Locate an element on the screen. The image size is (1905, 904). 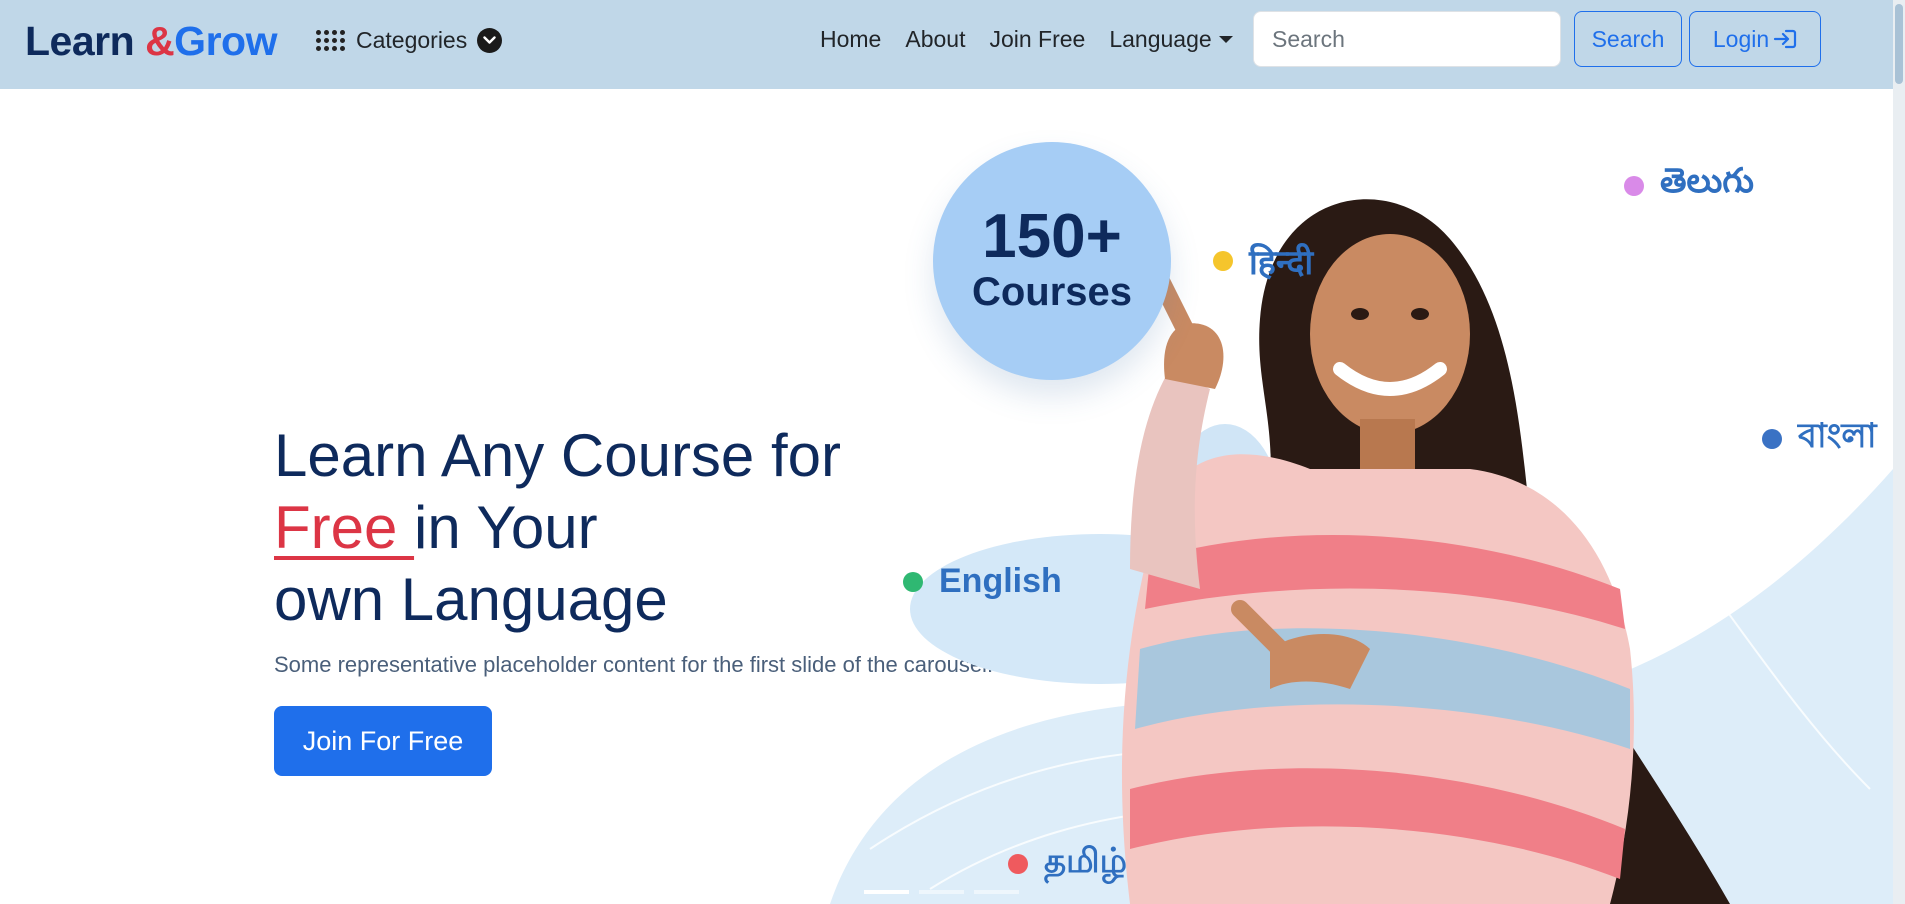
language-bangla-label: বাংলা is located at coordinates (1837, 436).